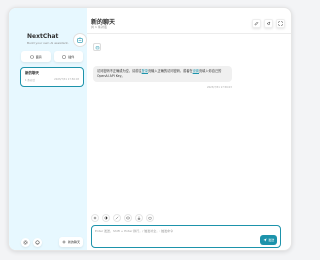 Image resolution: width=320 pixels, height=260 pixels. I want to click on brand: NextChat Build your own AI assistant., so click(51, 30).